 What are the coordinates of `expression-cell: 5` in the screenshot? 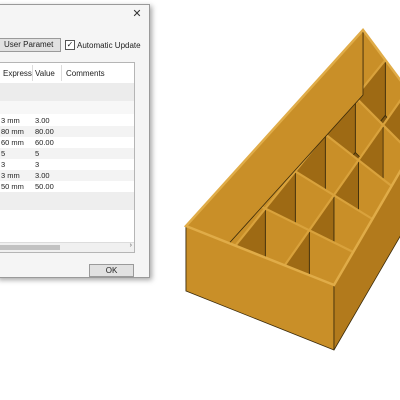 It's located at (3, 153).